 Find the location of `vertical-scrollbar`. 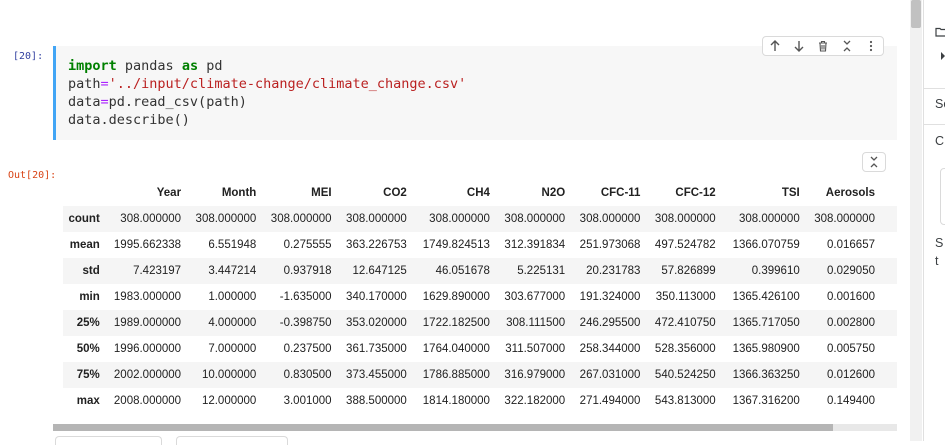

vertical-scrollbar is located at coordinates (916, 220).